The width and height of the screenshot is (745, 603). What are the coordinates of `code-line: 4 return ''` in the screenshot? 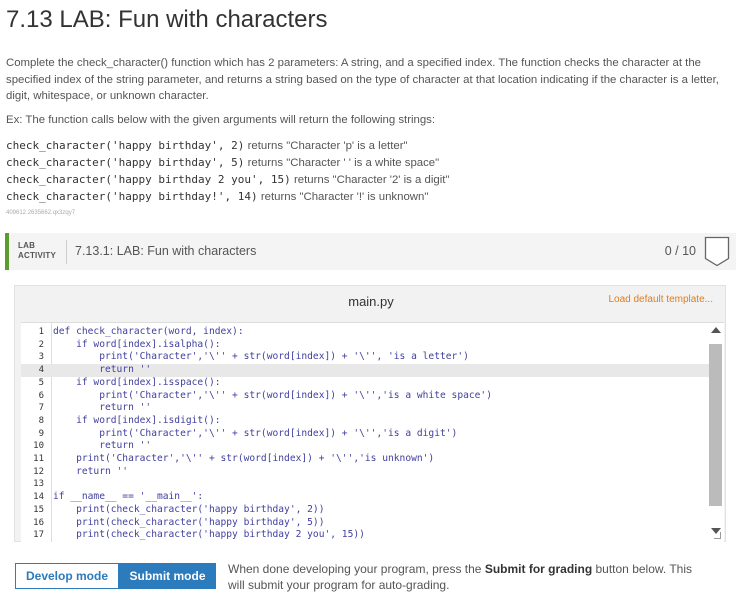 It's located at (365, 370).